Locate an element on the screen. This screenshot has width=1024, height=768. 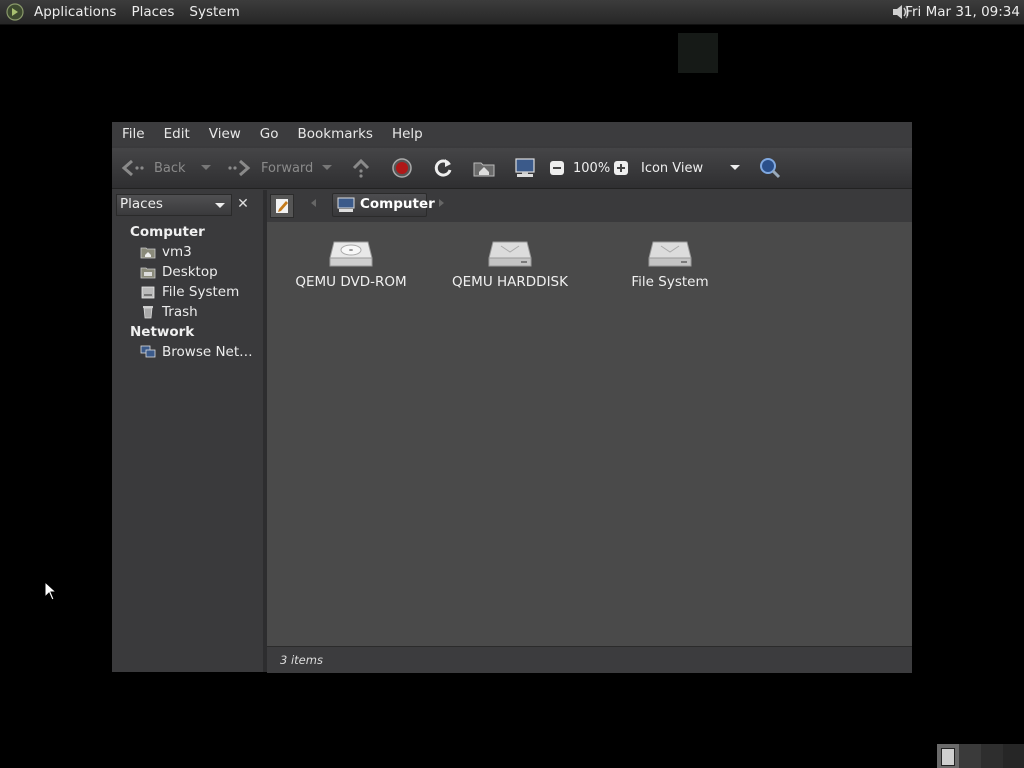
edit-location-button is located at coordinates (282, 206).